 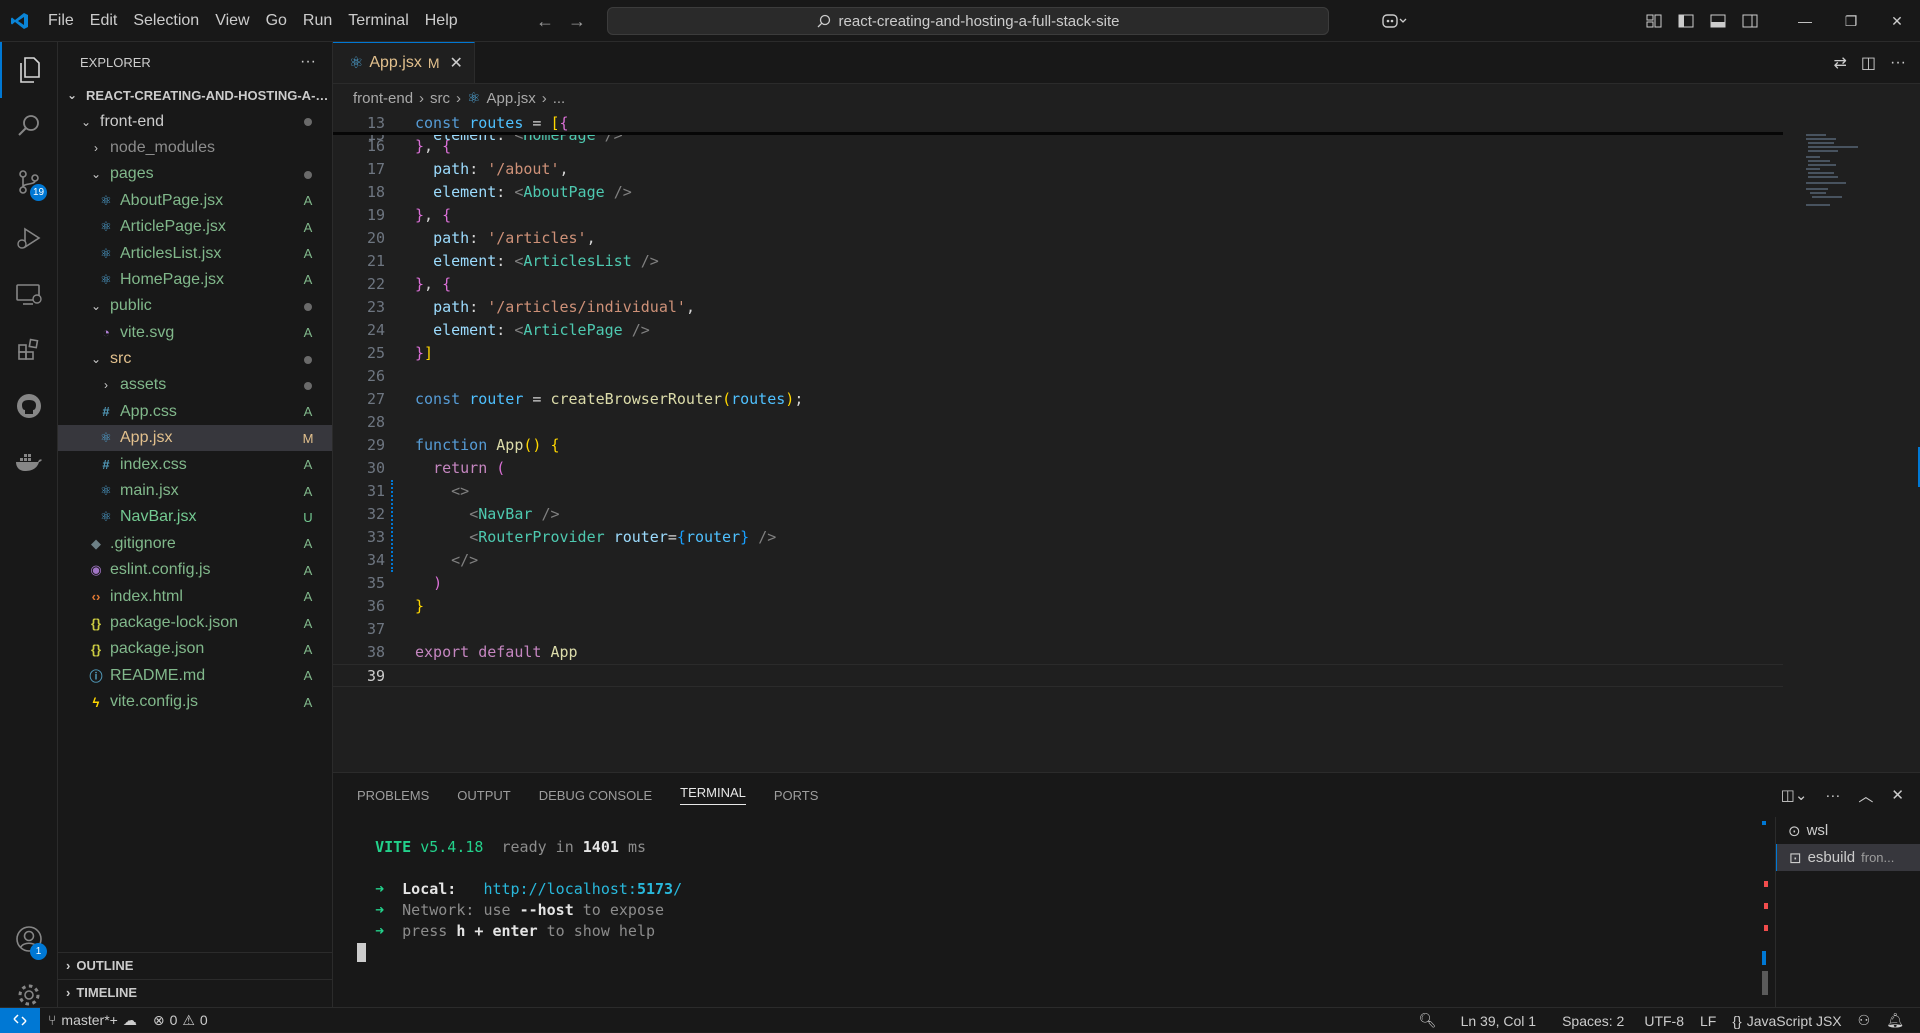 What do you see at coordinates (29, 70) in the screenshot?
I see `explorer-icon` at bounding box center [29, 70].